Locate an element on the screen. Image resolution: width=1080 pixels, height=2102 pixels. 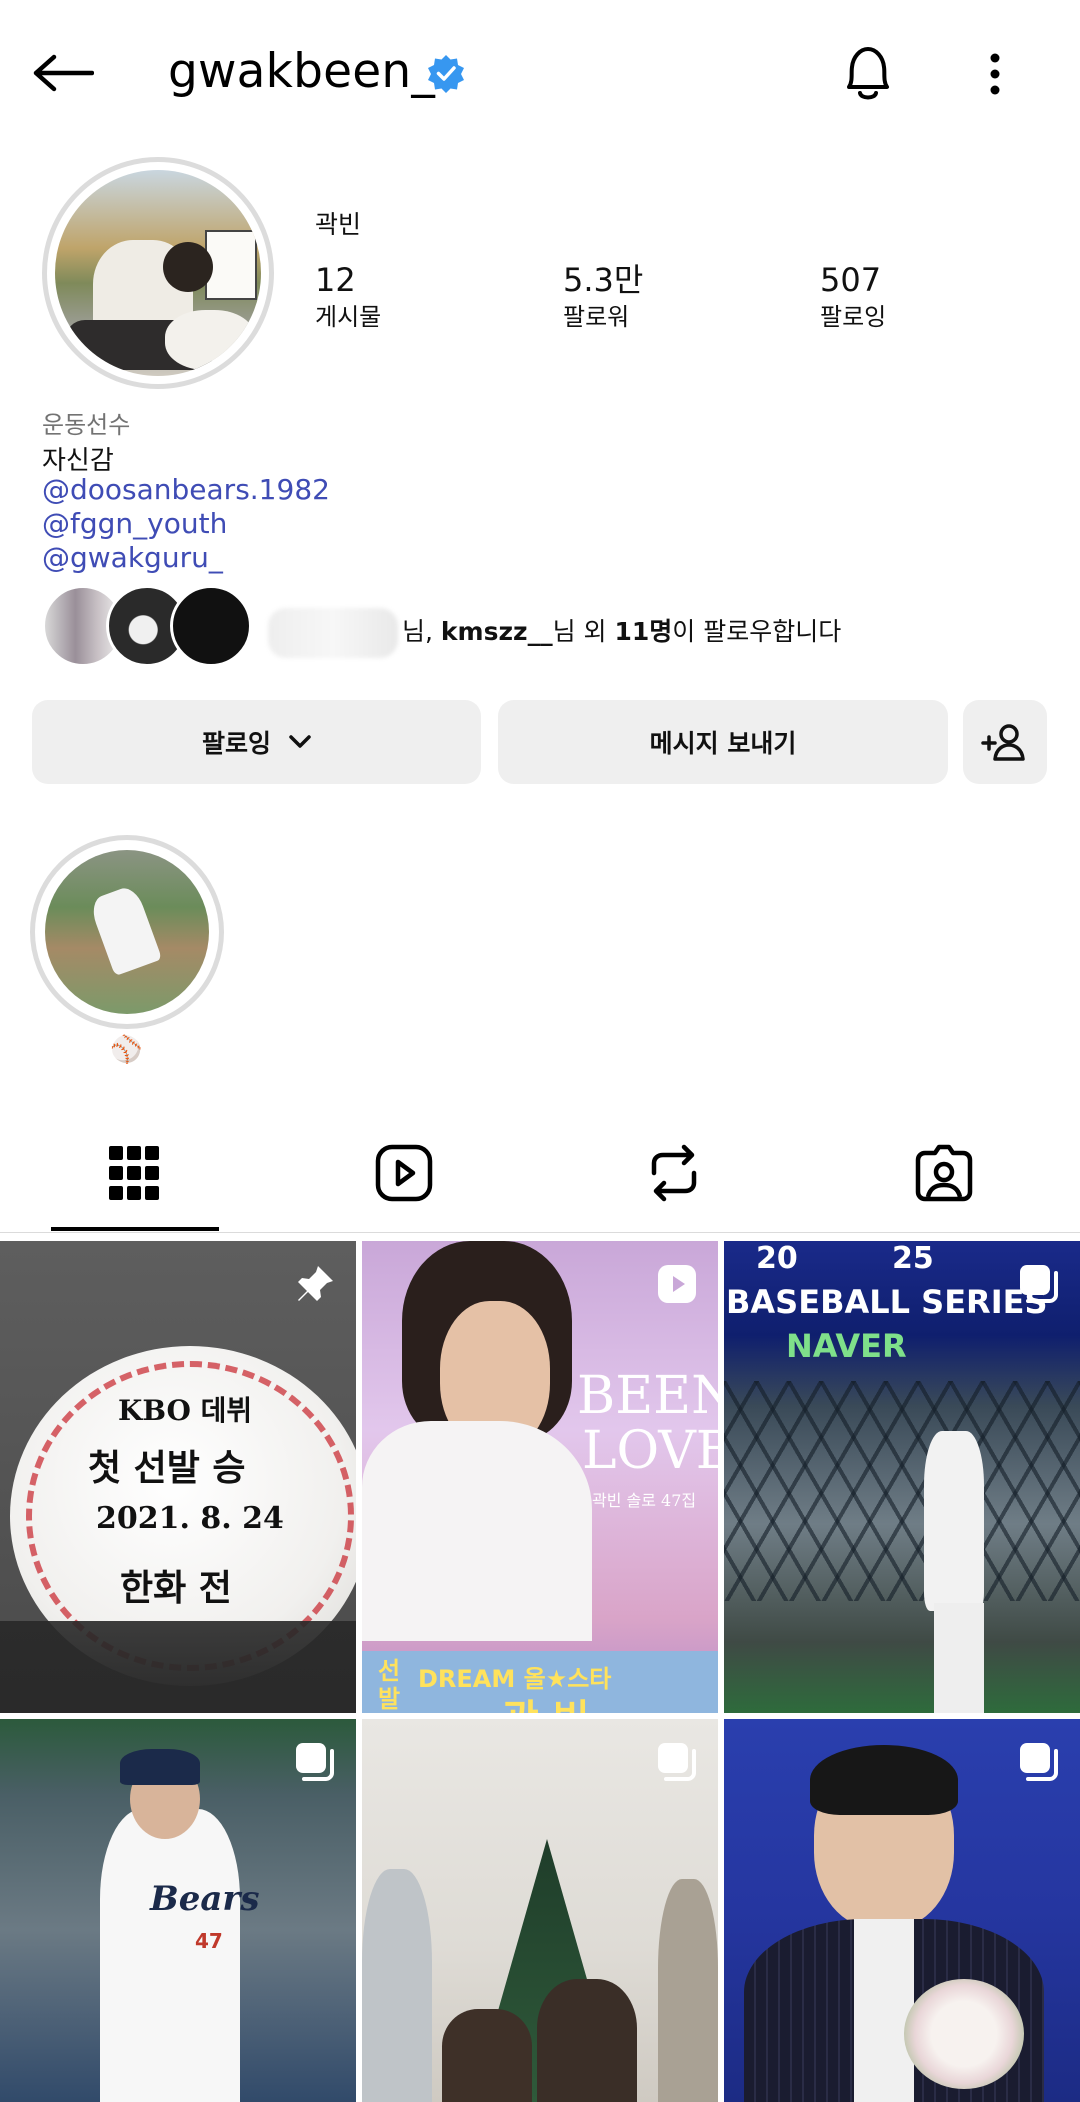
stat-label: 팔로워 is located at coordinates (596, 317).